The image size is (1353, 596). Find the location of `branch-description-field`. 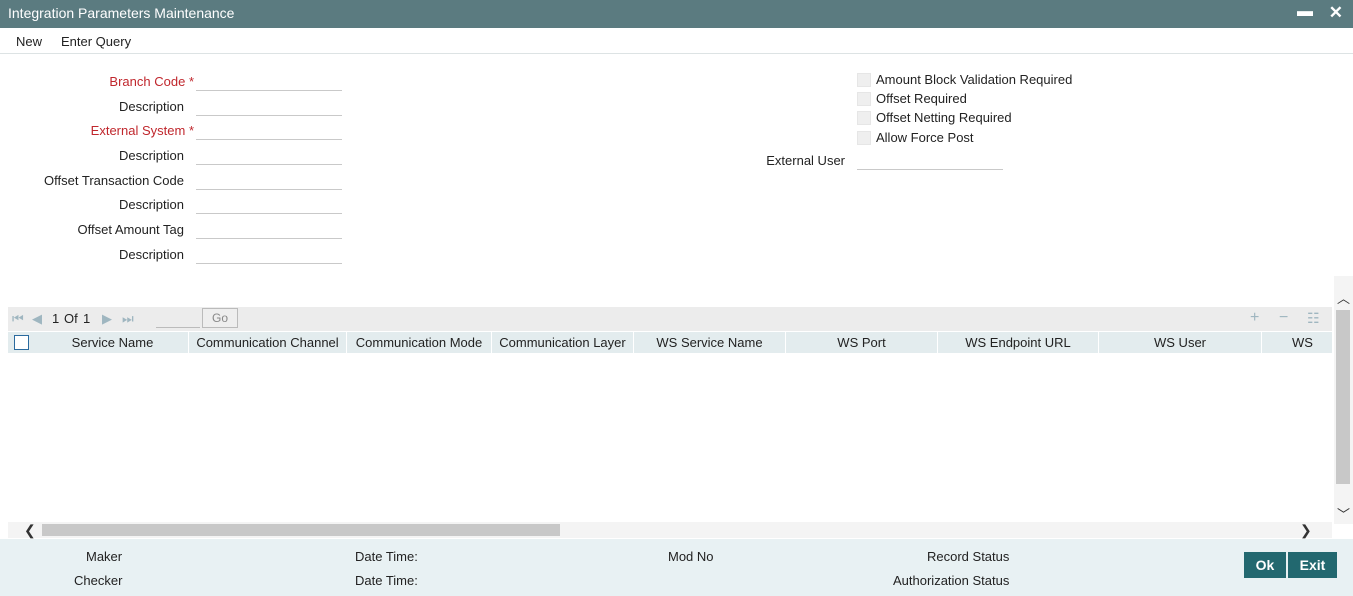

branch-description-field is located at coordinates (269, 106).